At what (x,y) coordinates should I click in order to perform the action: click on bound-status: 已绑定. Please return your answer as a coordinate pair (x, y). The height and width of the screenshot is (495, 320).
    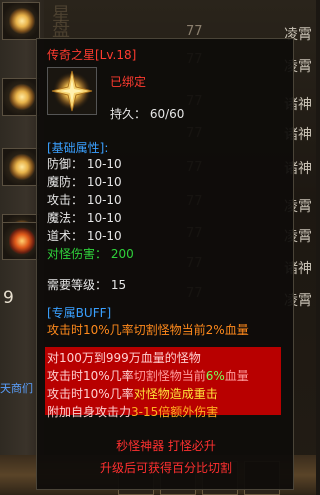
    Looking at the image, I should click on (128, 82).